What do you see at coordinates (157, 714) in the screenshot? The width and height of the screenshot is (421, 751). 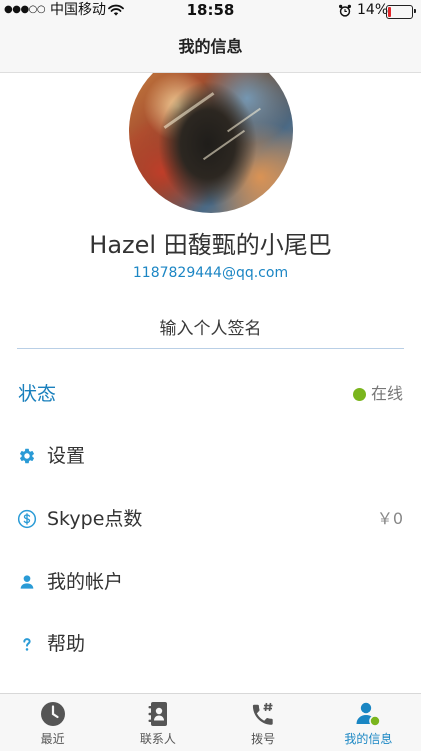 I see `contacts-icon` at bounding box center [157, 714].